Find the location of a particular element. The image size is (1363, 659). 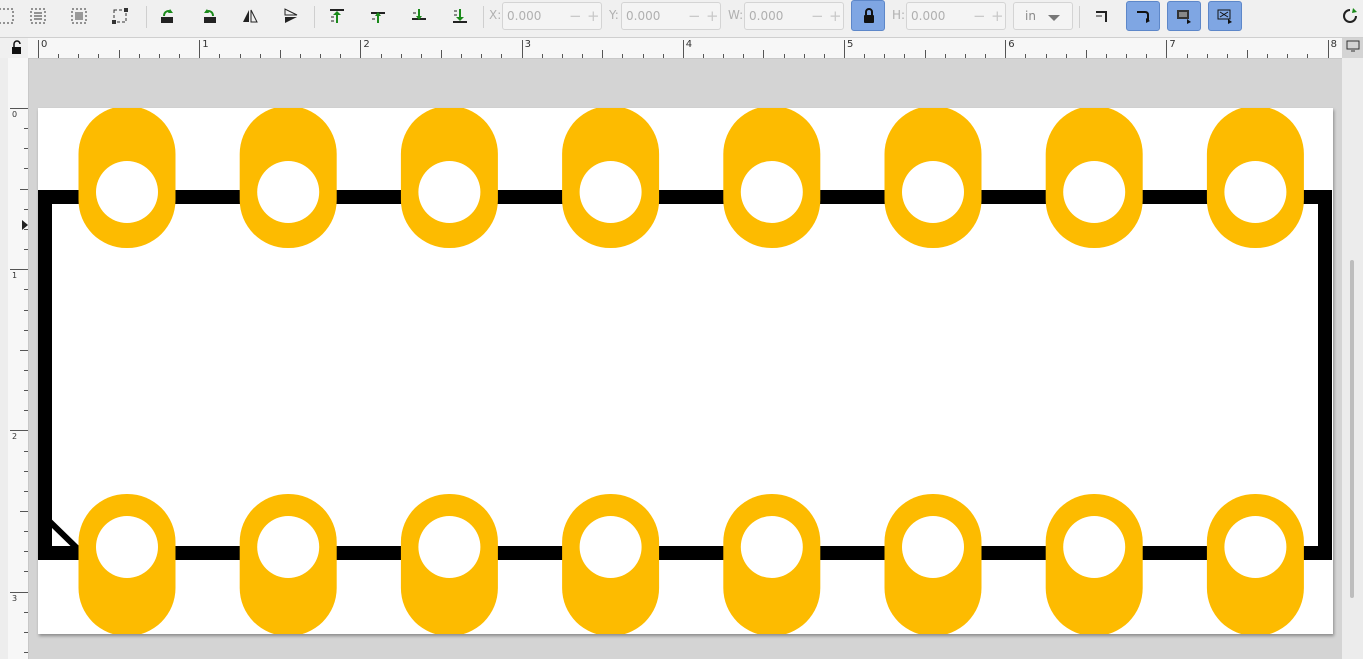

flip-vertical-icon is located at coordinates (291, 16).